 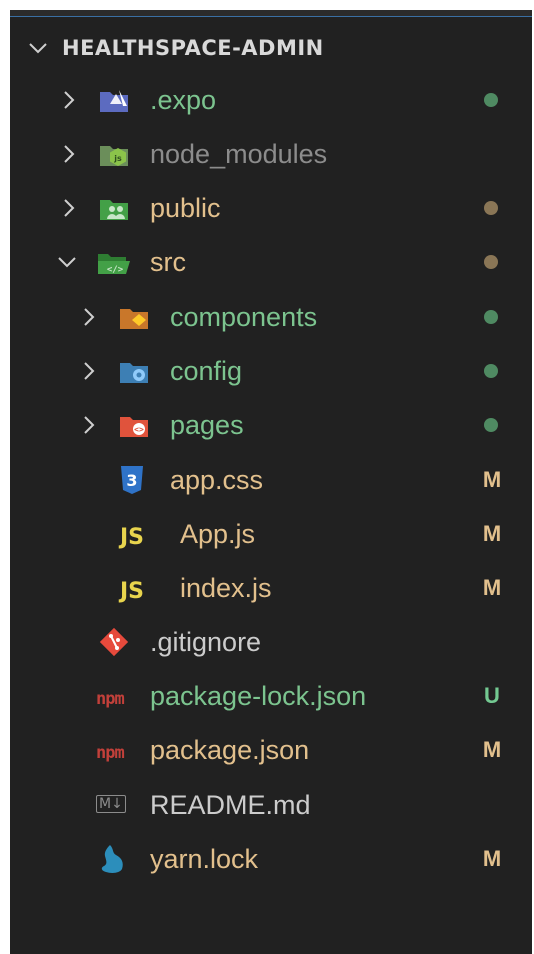 I want to click on tree-item-label: .expo, so click(x=183, y=100).